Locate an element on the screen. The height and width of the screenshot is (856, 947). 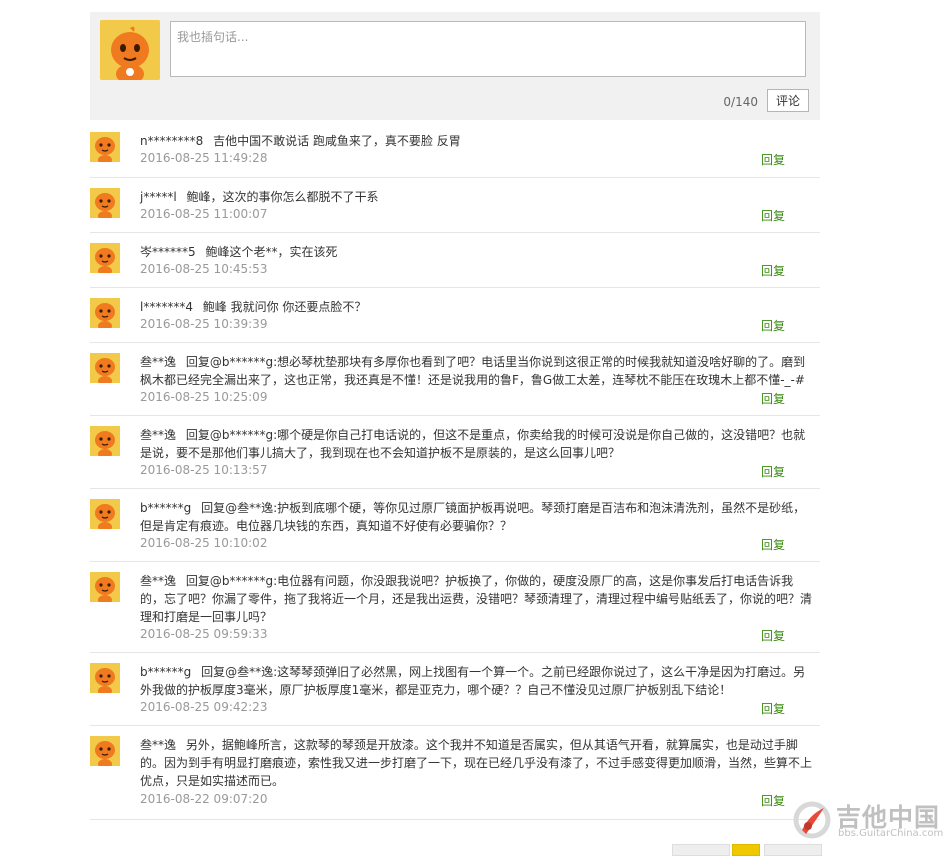
comment-text: n********8 吉他中国不敢说话 跑咸鱼来了，真不要脸 反胃 is located at coordinates (477, 141).